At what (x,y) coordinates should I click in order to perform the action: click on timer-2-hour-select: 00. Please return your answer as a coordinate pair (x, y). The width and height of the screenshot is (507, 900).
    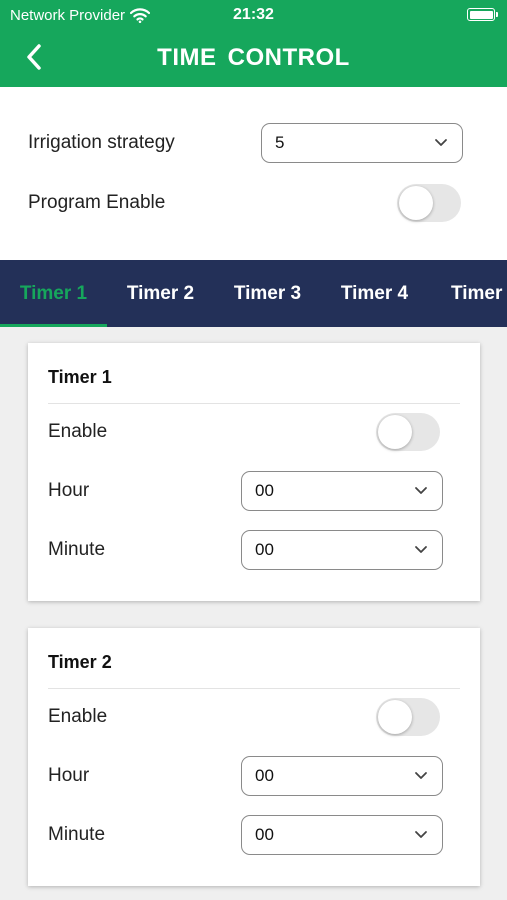
    Looking at the image, I should click on (342, 776).